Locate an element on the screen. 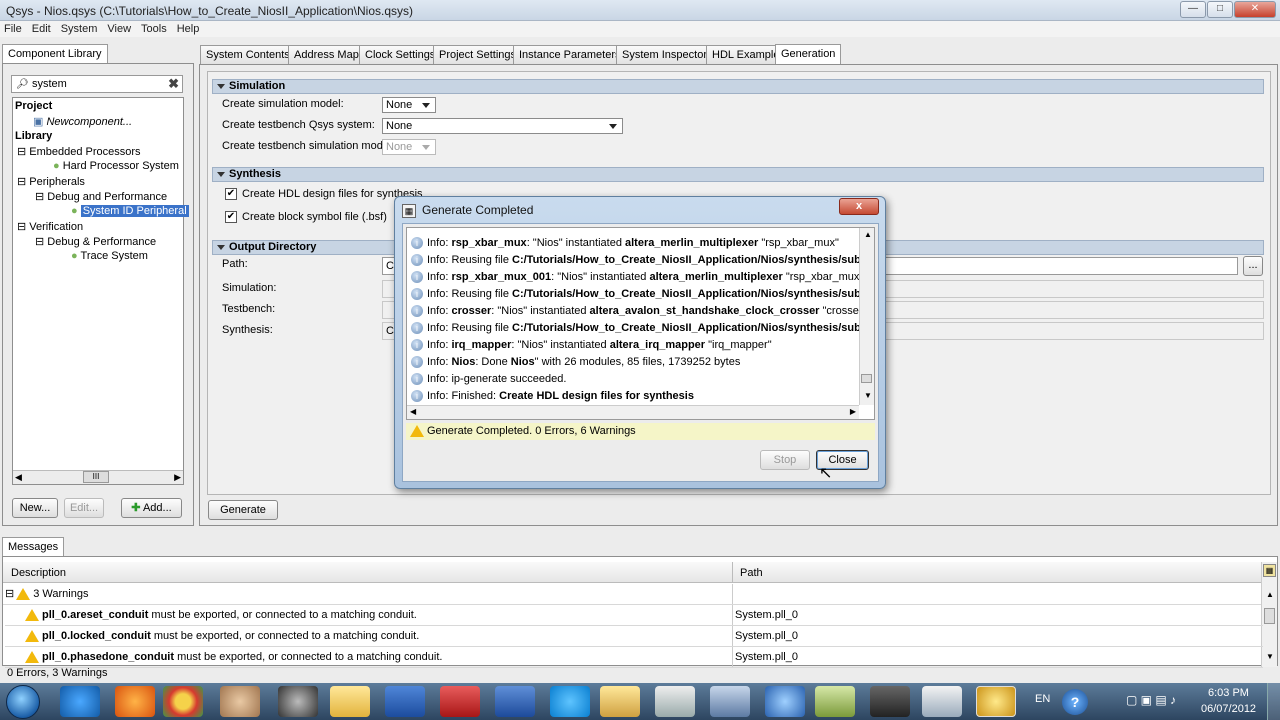 This screenshot has height=720, width=1280. tree-library: Library is located at coordinates (33, 136).